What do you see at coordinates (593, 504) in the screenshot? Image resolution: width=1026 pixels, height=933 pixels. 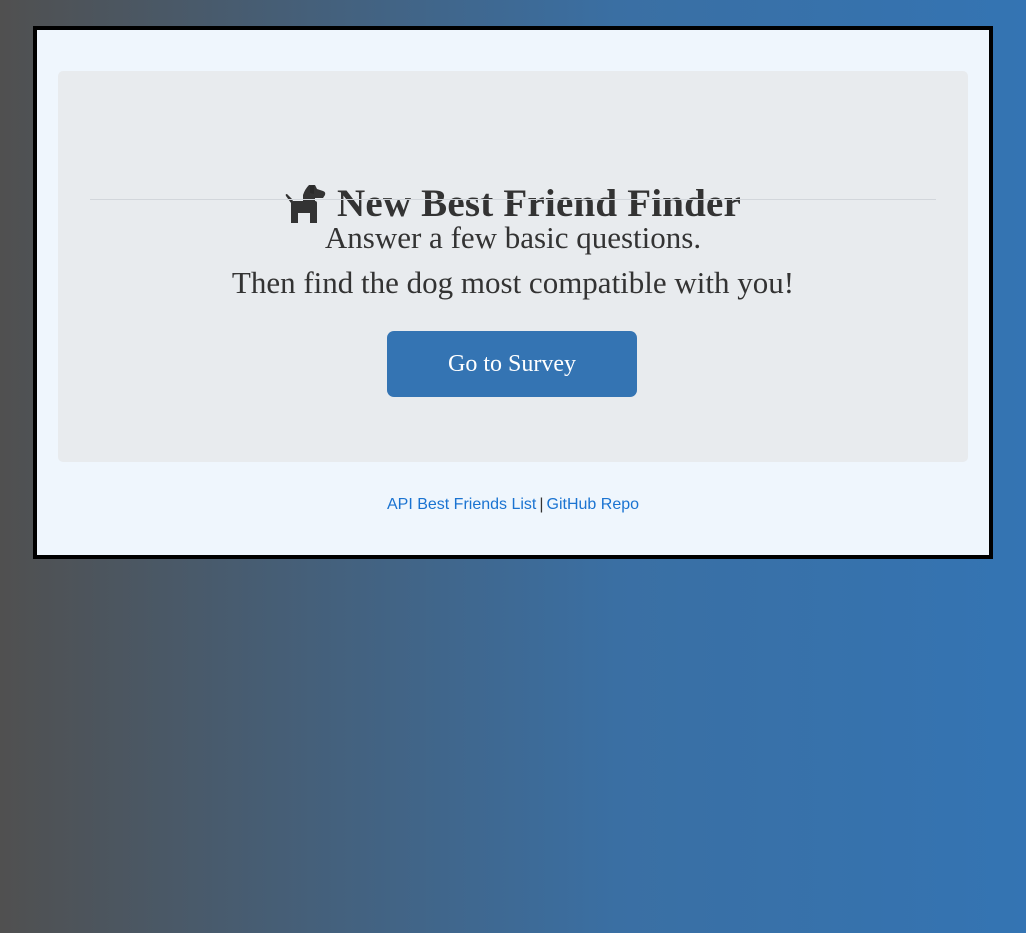 I see `github-repo-link: GitHub Repo` at bounding box center [593, 504].